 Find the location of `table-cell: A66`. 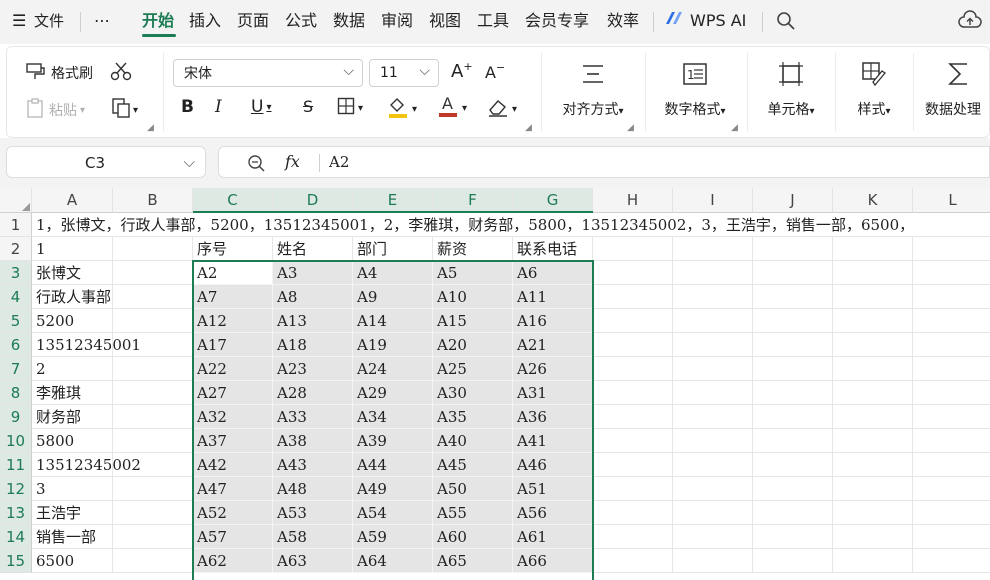

table-cell: A66 is located at coordinates (553, 561).